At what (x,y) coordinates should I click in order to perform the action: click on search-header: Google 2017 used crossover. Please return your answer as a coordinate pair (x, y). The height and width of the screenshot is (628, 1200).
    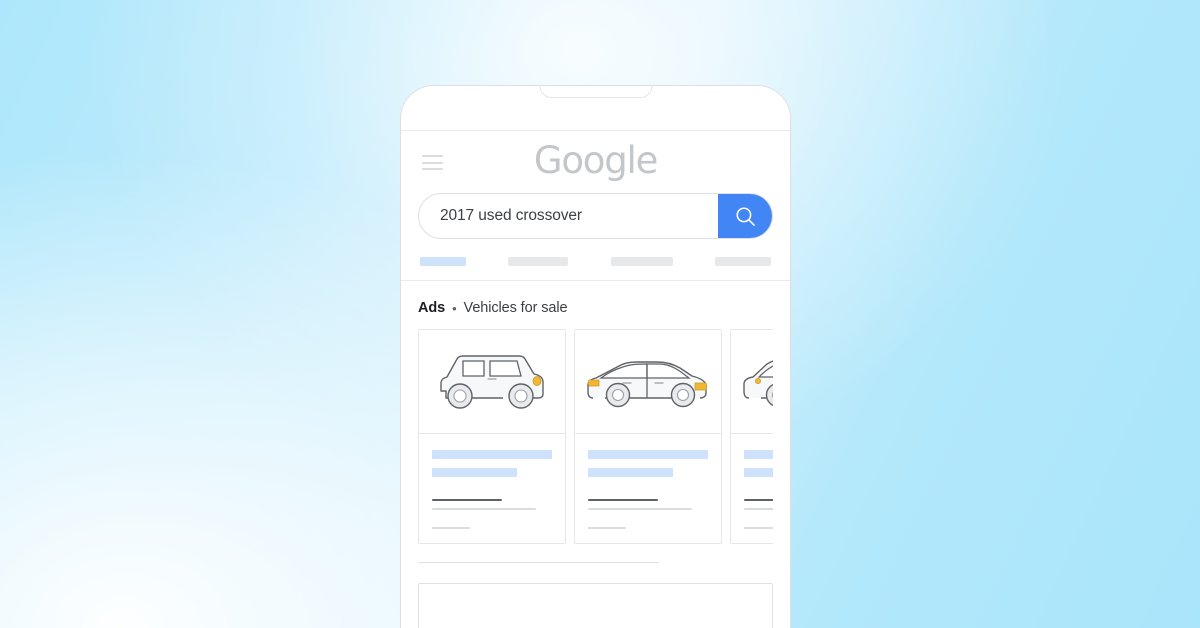
    Looking at the image, I should click on (595, 206).